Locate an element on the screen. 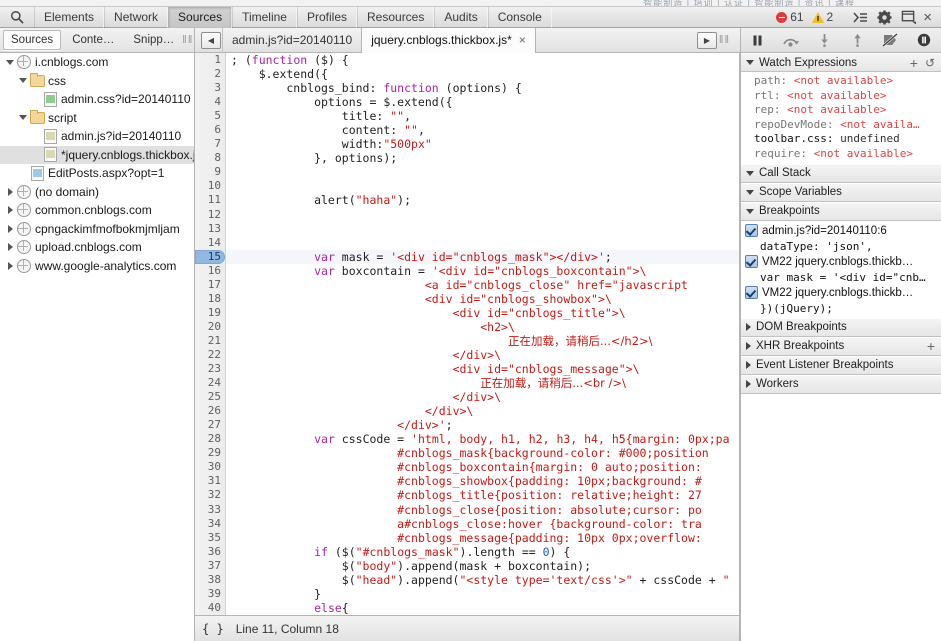 This screenshot has width=941, height=641. code-line: <div id="cnblogs_showbox">\ is located at coordinates (482, 299).